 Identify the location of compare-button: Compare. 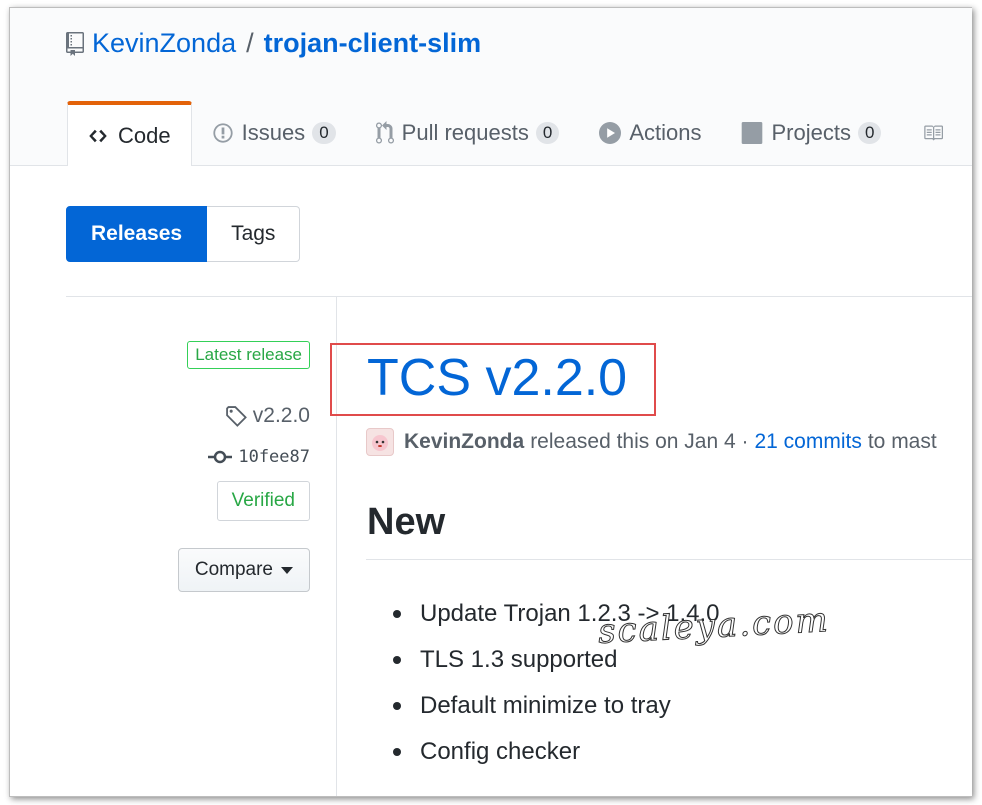
(243, 570).